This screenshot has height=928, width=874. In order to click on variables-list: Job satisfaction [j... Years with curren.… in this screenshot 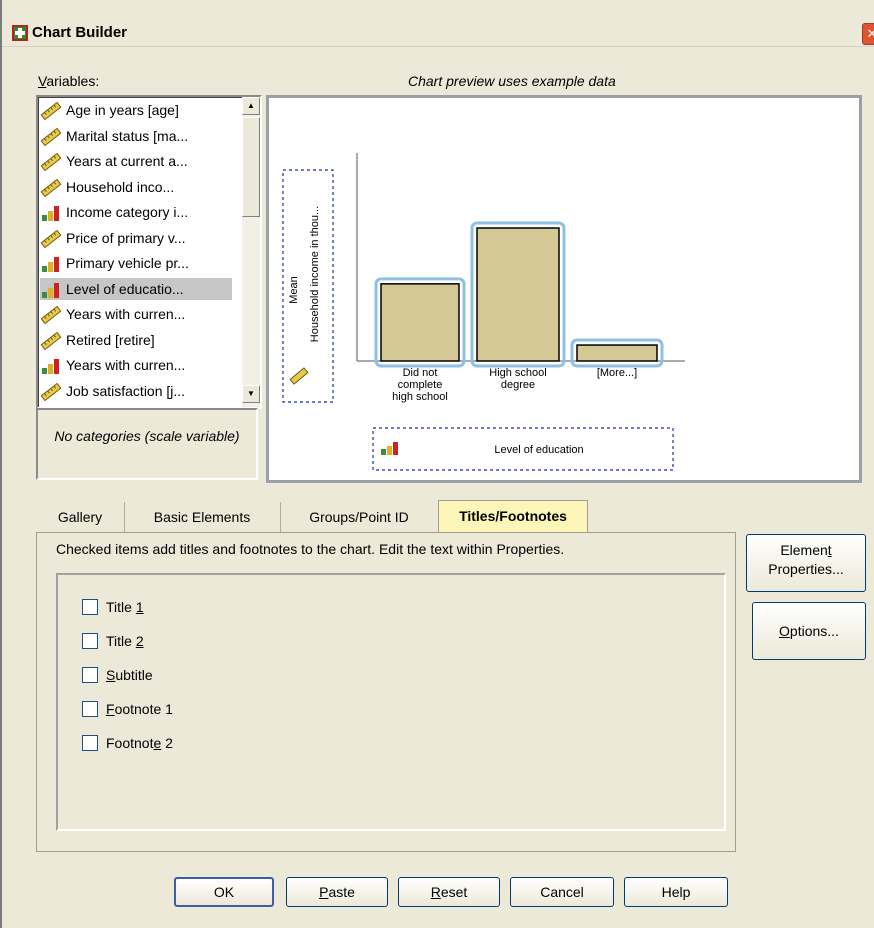, I will do `click(149, 252)`.